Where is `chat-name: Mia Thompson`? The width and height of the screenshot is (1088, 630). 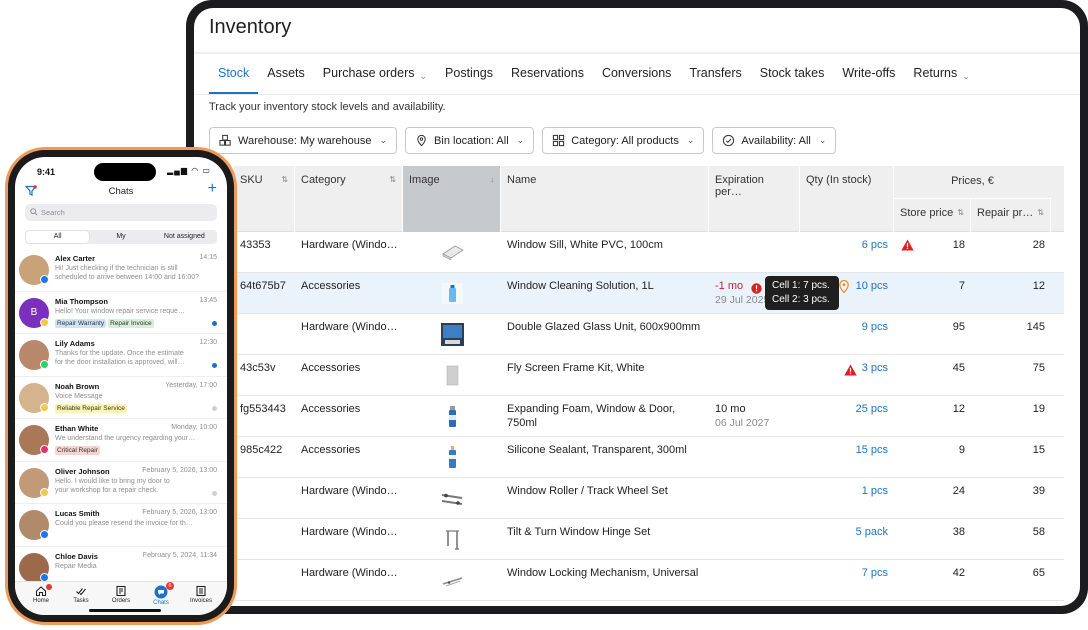 chat-name: Mia Thompson is located at coordinates (81, 301).